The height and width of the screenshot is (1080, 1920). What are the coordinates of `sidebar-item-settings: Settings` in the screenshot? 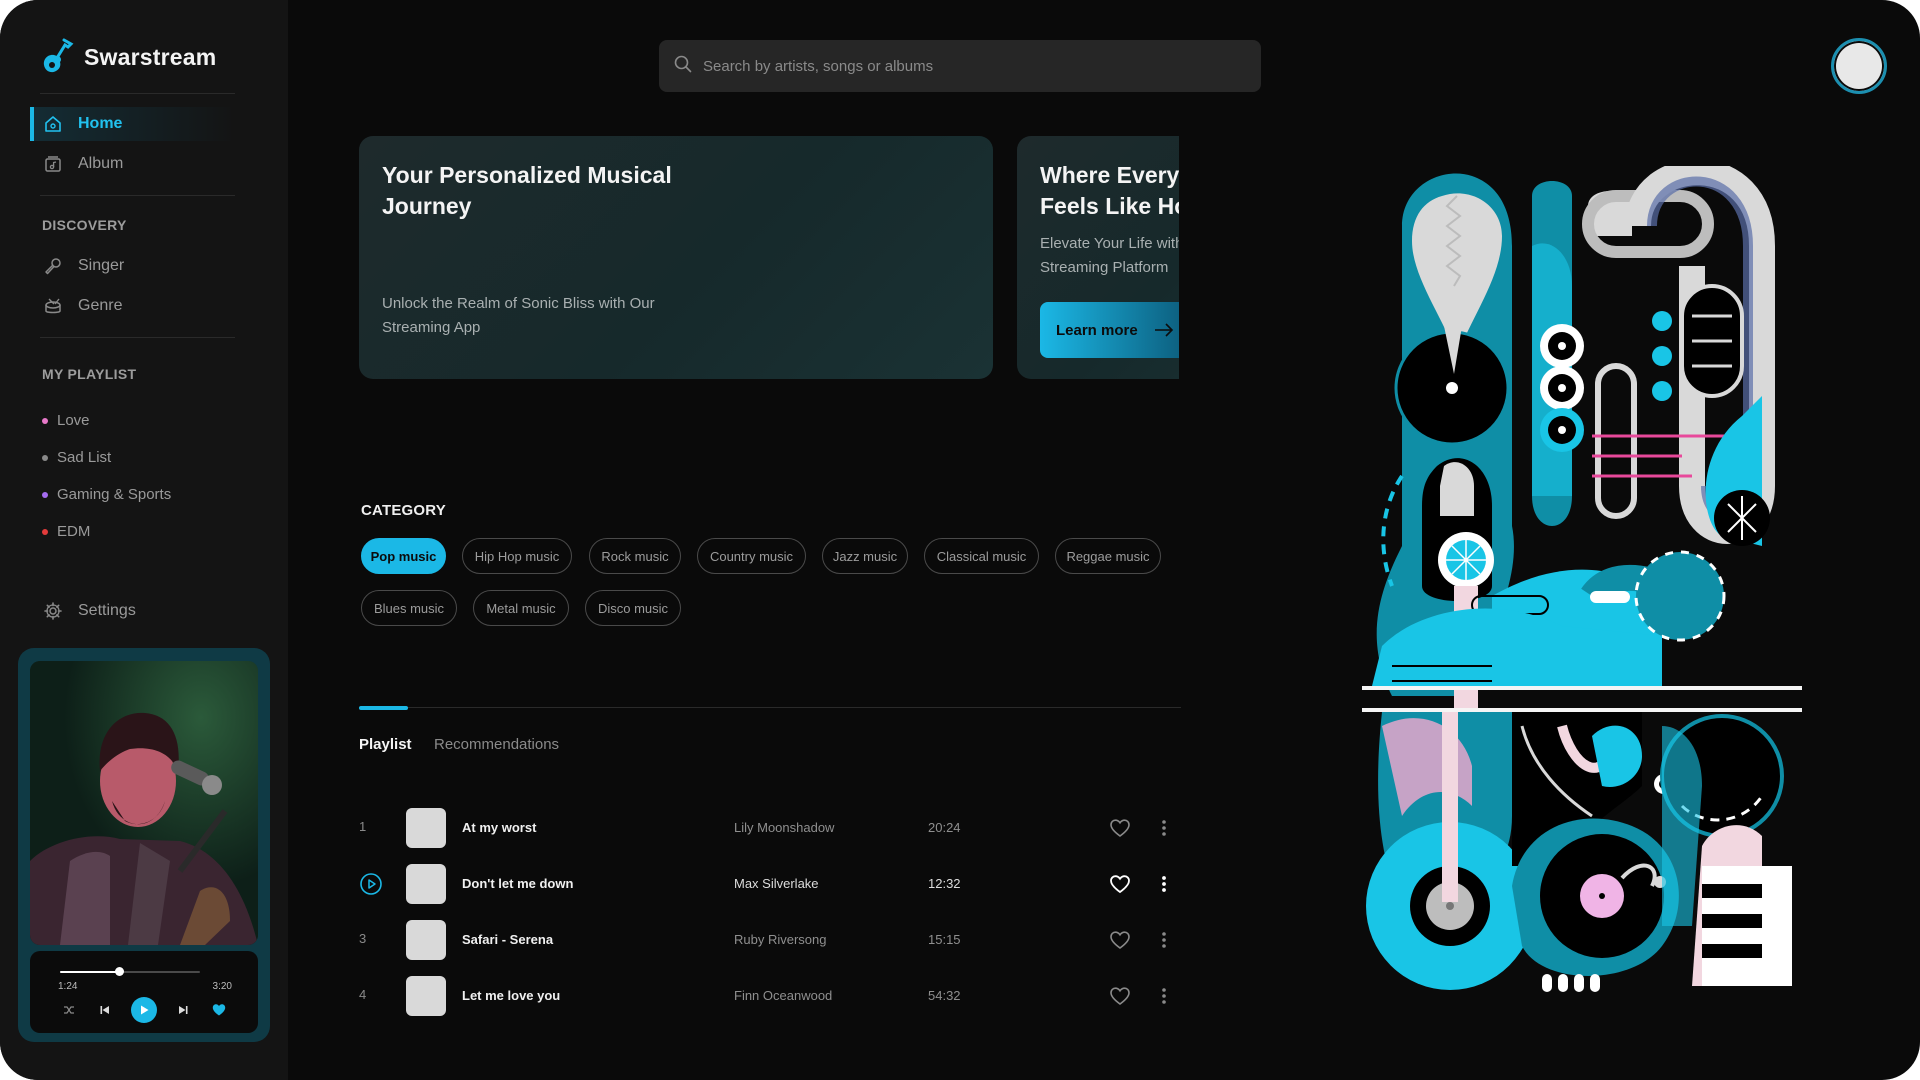 It's located at (132, 611).